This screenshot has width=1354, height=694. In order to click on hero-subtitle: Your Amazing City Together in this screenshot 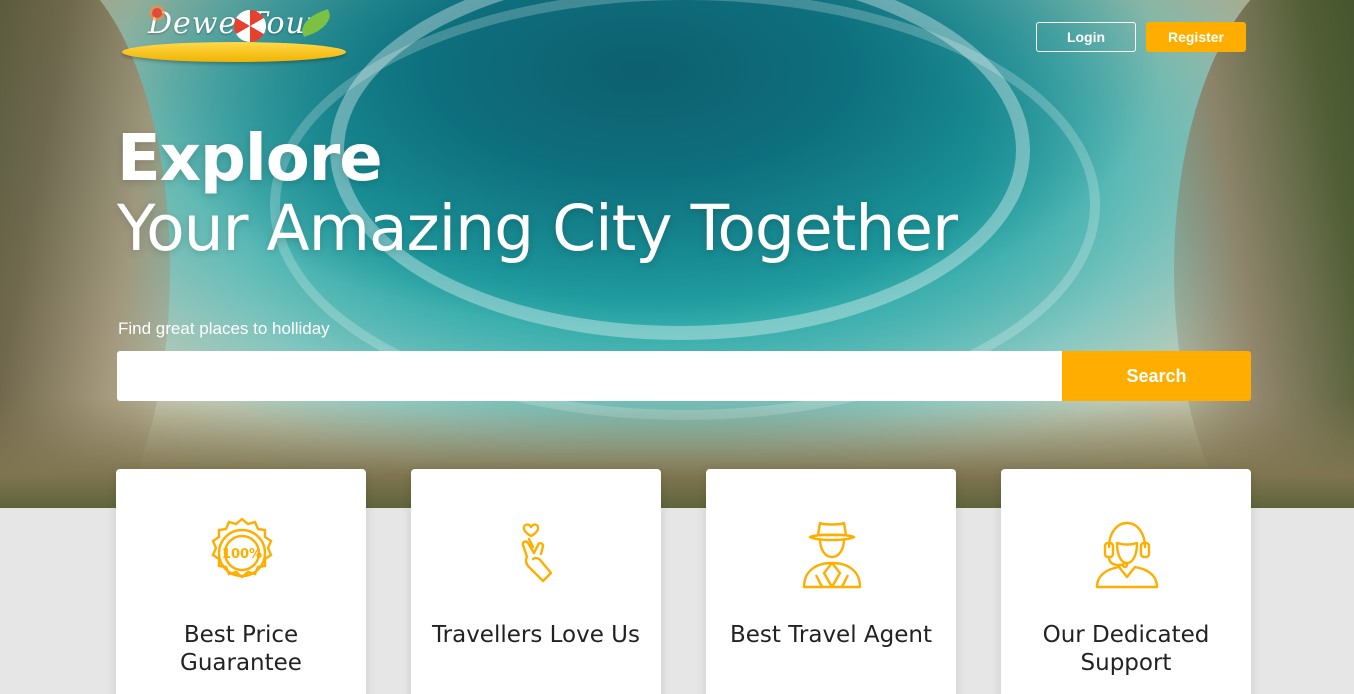, I will do `click(537, 228)`.